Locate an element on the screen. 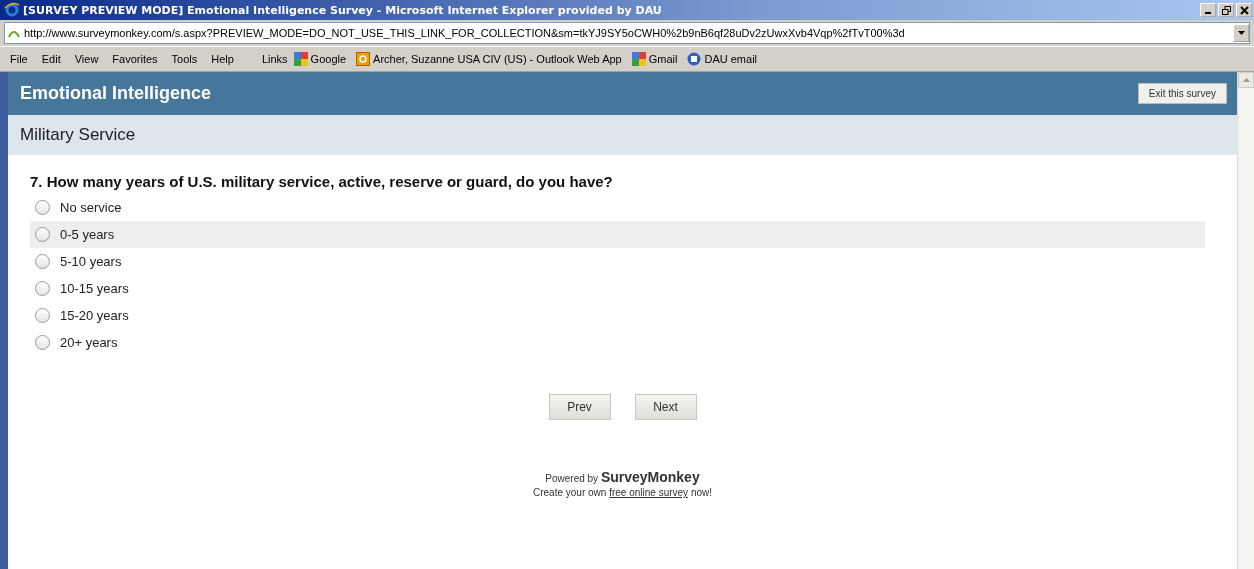 This screenshot has width=1254, height=569. menu-item: Favorites is located at coordinates (135, 59).